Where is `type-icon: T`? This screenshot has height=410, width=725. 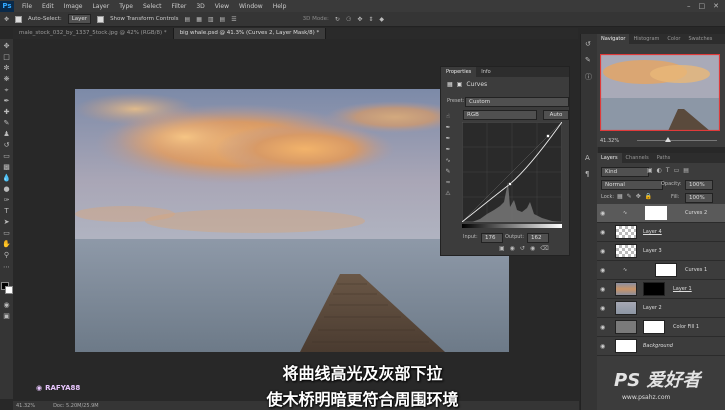 type-icon: T is located at coordinates (6, 211).